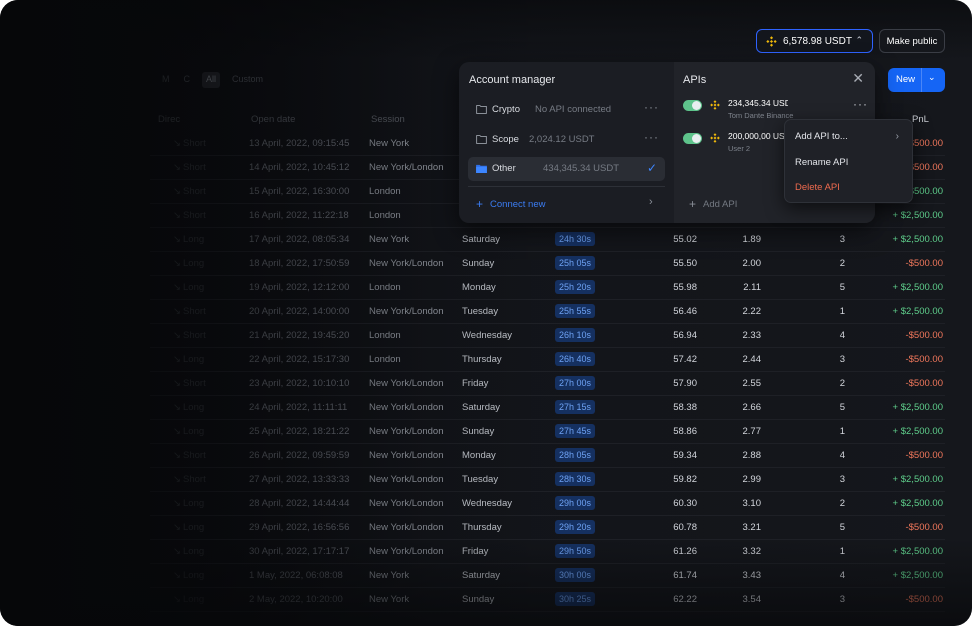 Image resolution: width=972 pixels, height=626 pixels. I want to click on value-cell: 55.02, so click(685, 239).